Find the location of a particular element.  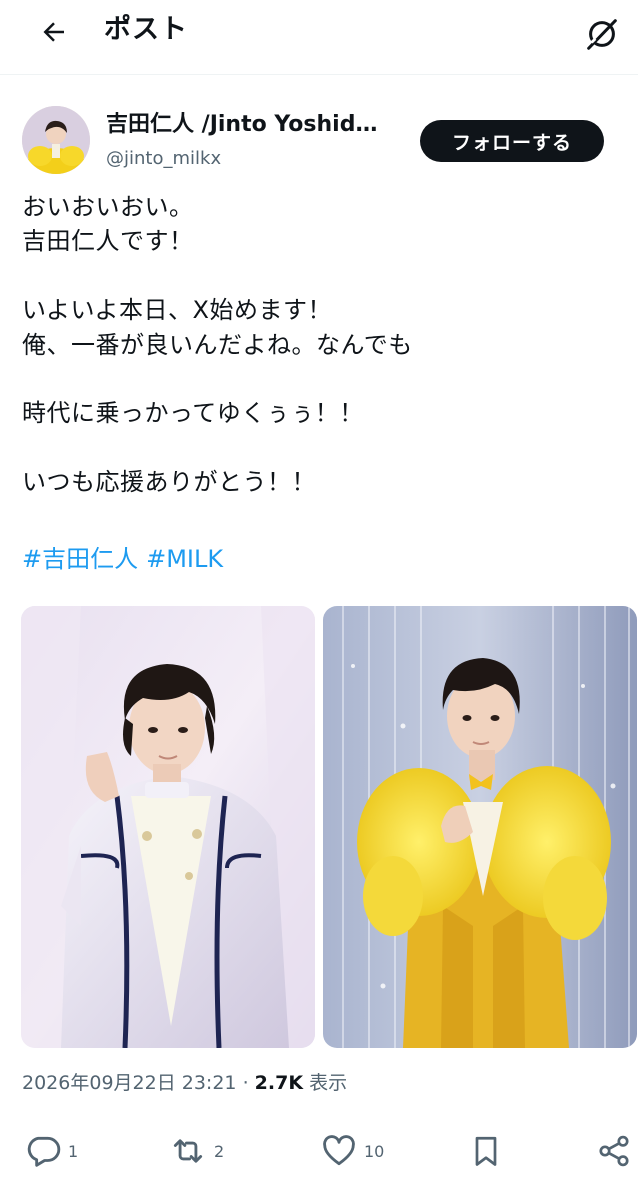

top-bar: ポスト is located at coordinates (319, 32).